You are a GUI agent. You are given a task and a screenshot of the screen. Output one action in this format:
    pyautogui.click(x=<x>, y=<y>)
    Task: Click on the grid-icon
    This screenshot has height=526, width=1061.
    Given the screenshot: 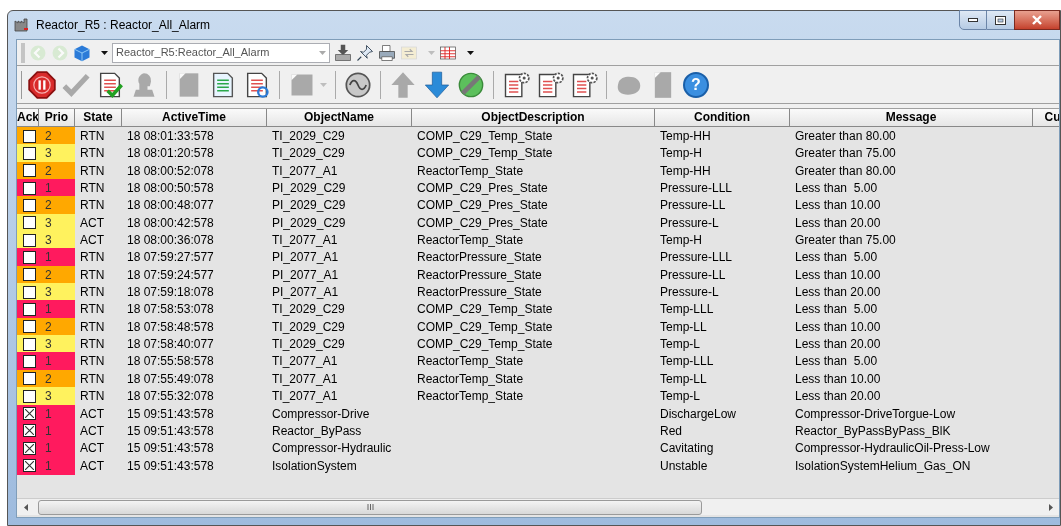 What is the action you would take?
    pyautogui.click(x=448, y=52)
    